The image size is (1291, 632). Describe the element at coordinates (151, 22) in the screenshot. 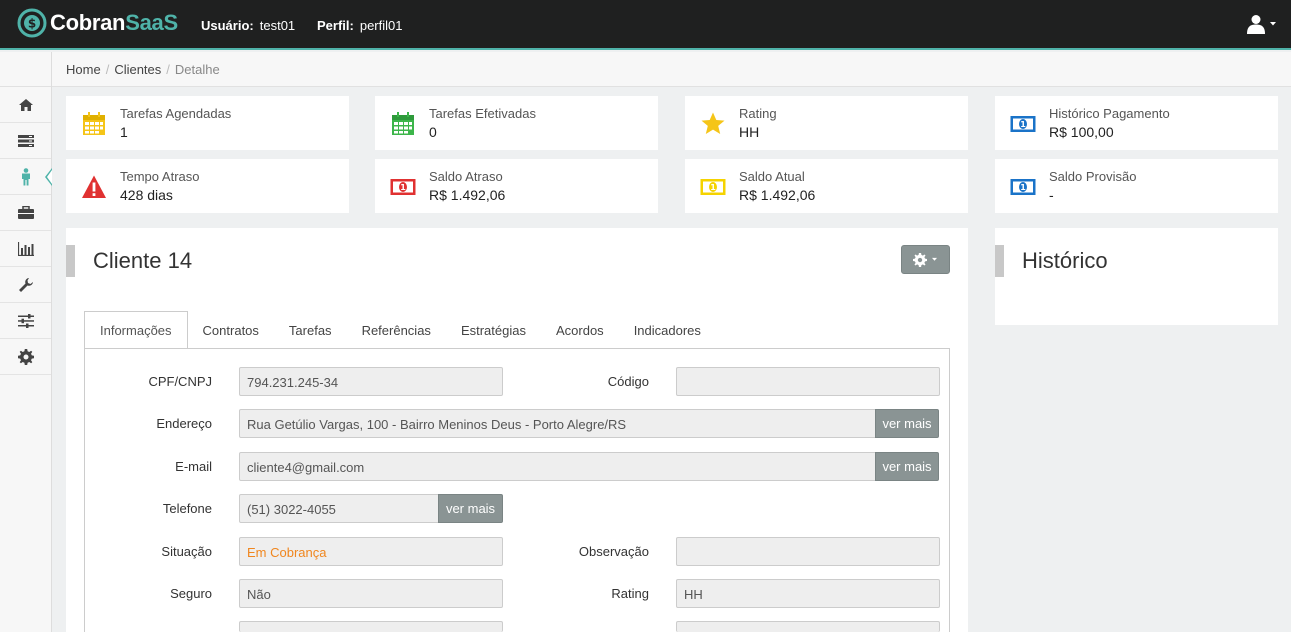

I see `brand-name-part2: SaaS` at that location.